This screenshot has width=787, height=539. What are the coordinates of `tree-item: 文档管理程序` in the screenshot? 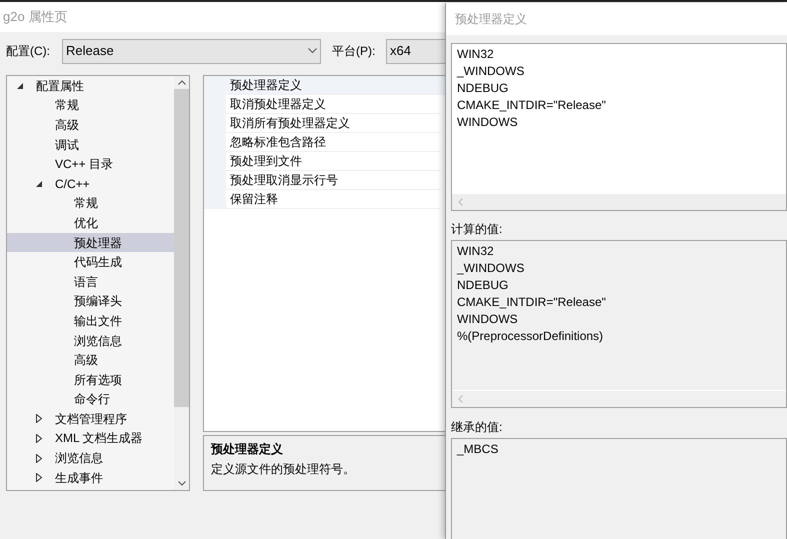 It's located at (90, 419).